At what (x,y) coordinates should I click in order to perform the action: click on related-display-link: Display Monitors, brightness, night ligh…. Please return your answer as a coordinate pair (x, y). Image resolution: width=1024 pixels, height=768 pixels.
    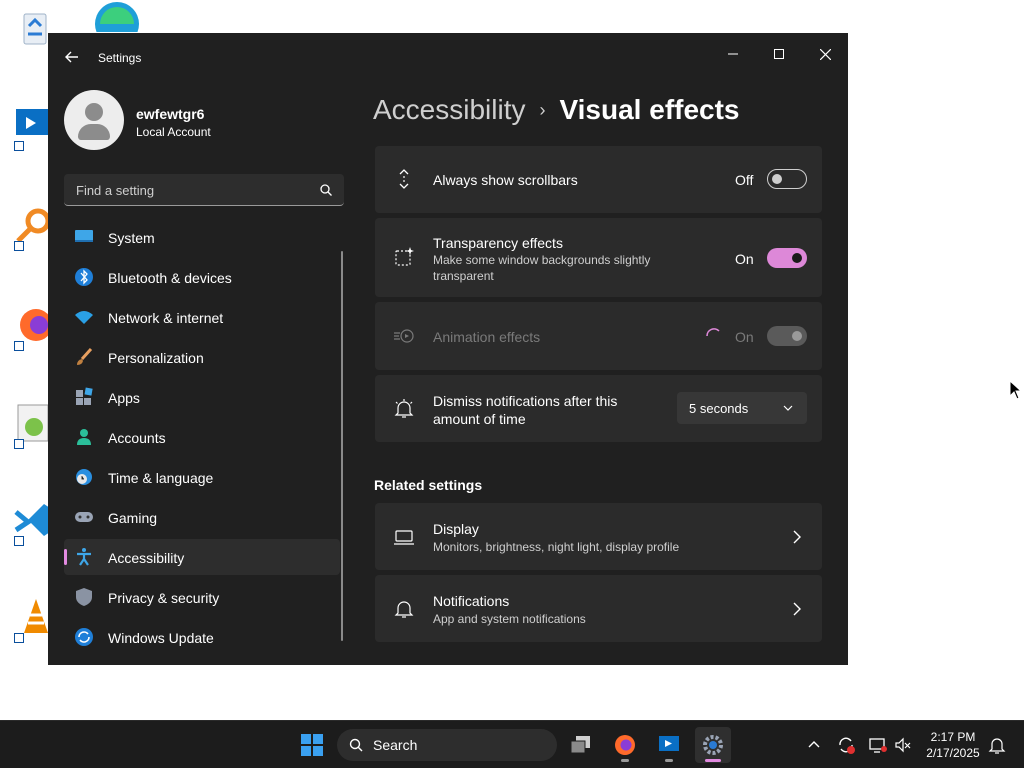
    Looking at the image, I should click on (598, 536).